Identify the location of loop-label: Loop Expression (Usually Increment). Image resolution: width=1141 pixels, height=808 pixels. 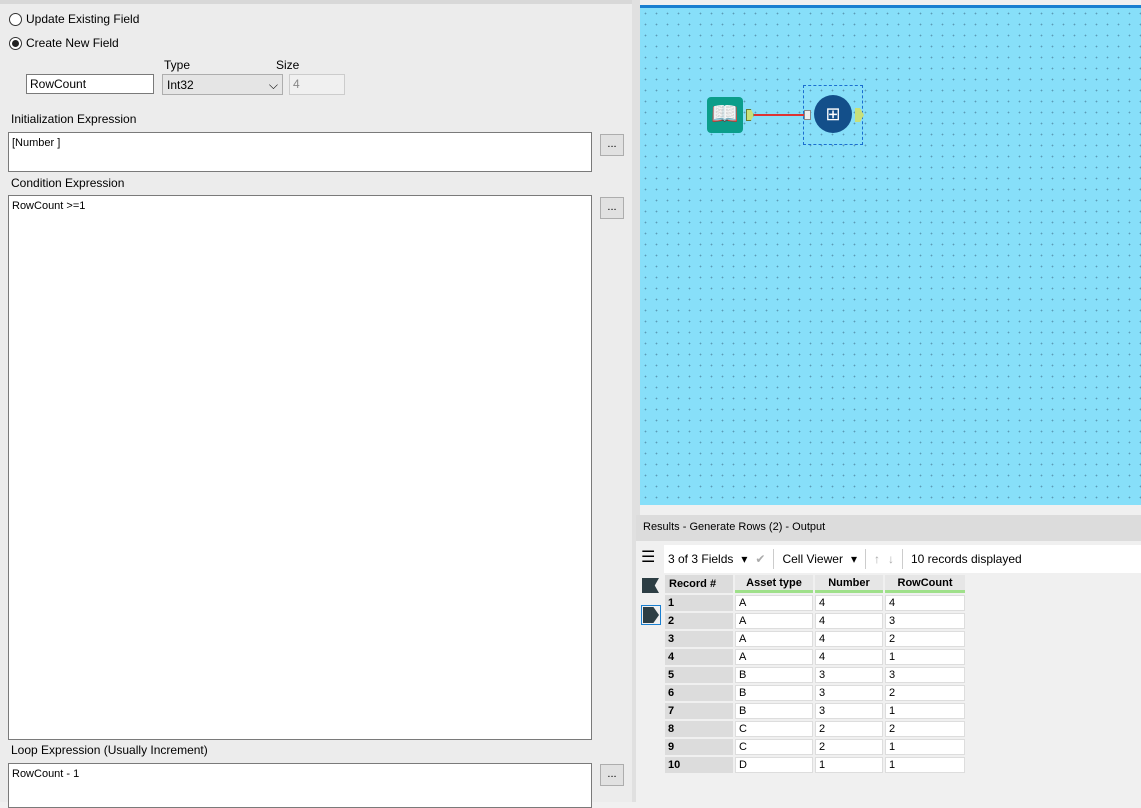
(109, 750).